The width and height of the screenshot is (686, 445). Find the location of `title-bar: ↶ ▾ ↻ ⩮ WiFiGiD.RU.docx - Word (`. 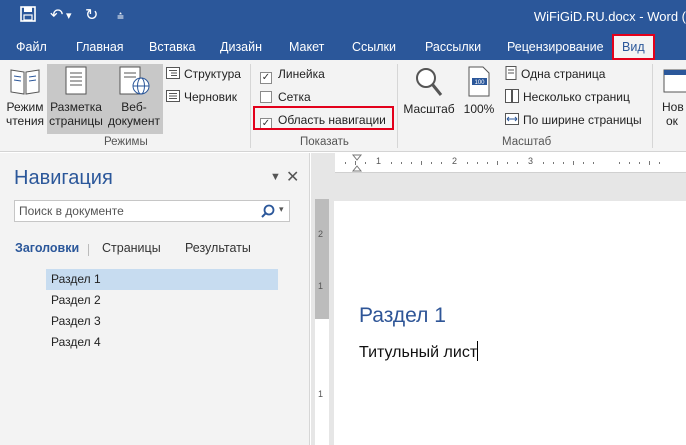

title-bar: ↶ ▾ ↻ ⩮ WiFiGiD.RU.docx - Word ( is located at coordinates (343, 17).